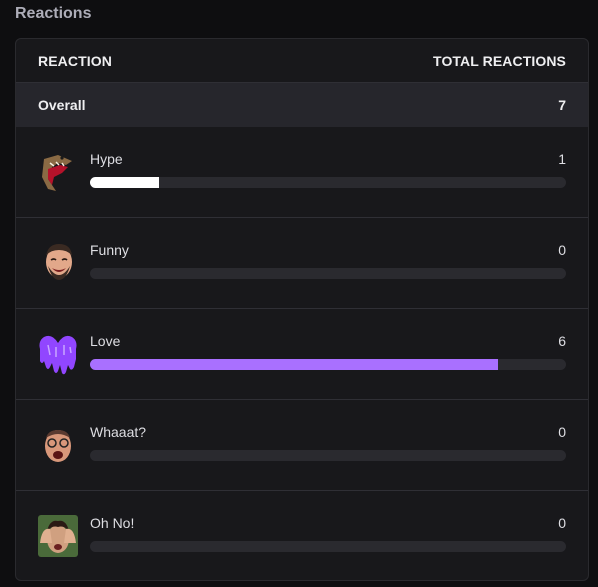 Image resolution: width=598 pixels, height=587 pixels. What do you see at coordinates (106, 159) in the screenshot?
I see `reaction-label: Hype` at bounding box center [106, 159].